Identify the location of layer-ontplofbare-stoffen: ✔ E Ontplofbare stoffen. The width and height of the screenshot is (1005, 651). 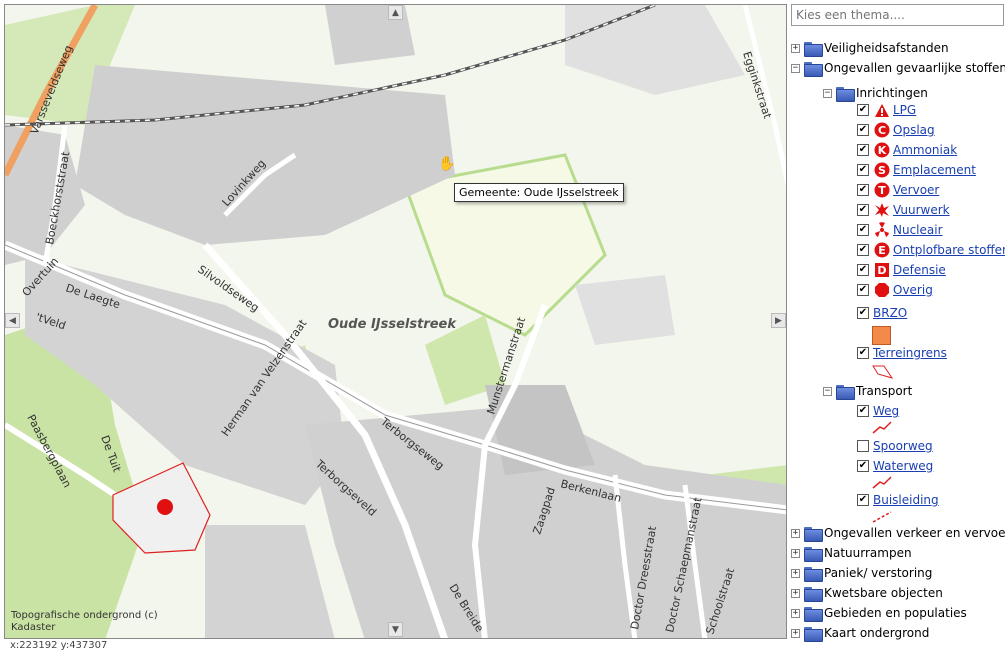
(931, 250).